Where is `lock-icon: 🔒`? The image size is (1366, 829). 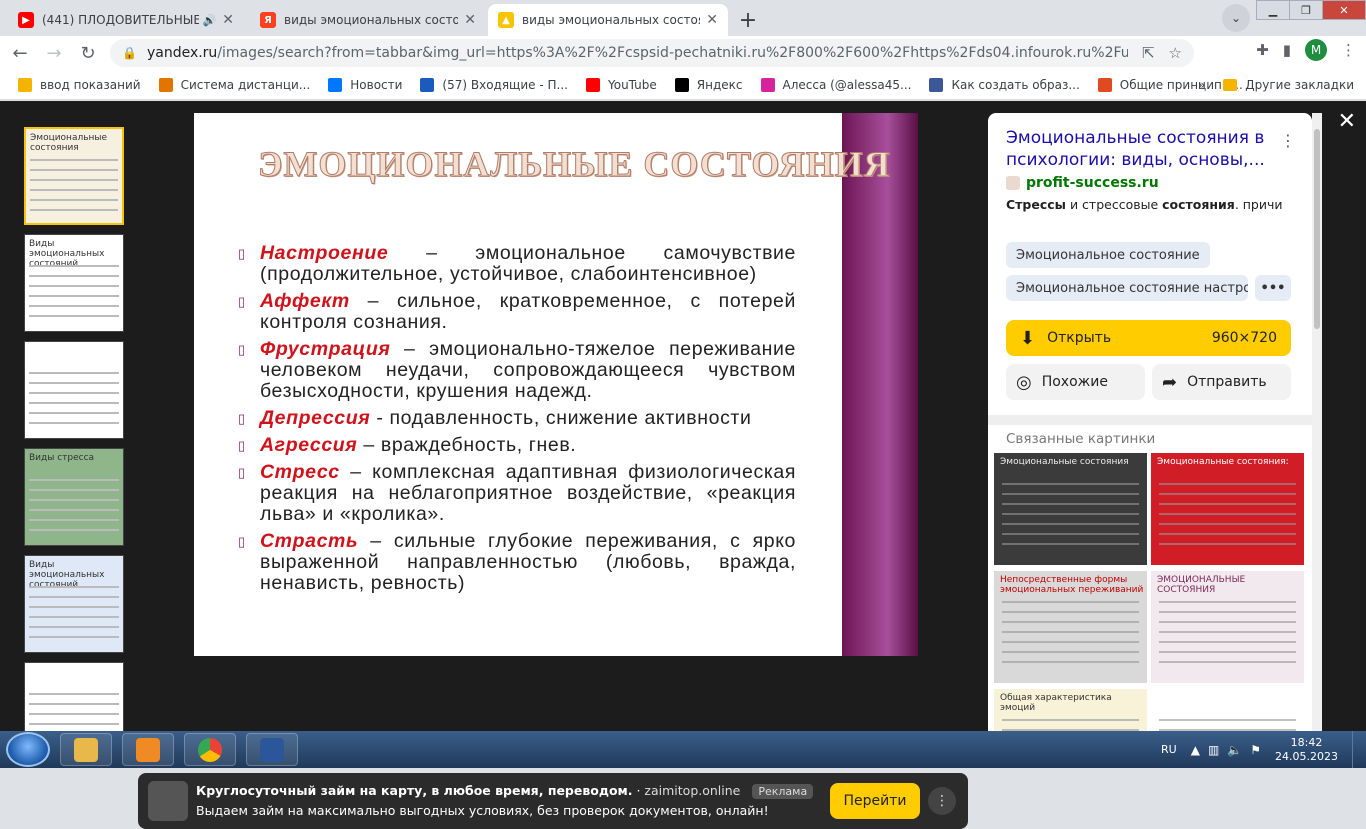
lock-icon: 🔒 is located at coordinates (129, 53).